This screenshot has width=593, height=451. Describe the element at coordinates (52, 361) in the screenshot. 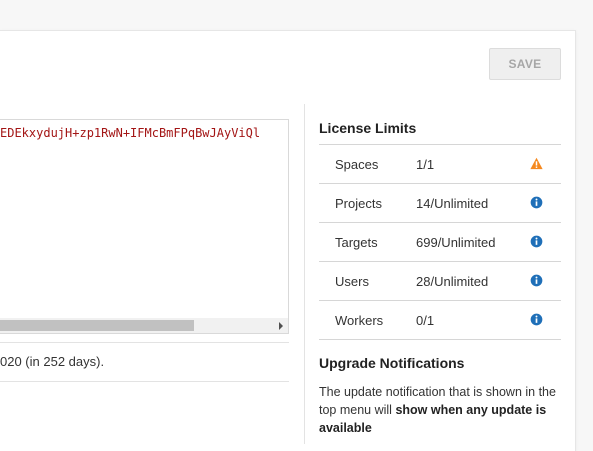

I see `license-expiry-text: 020 (in 252 days).` at that location.